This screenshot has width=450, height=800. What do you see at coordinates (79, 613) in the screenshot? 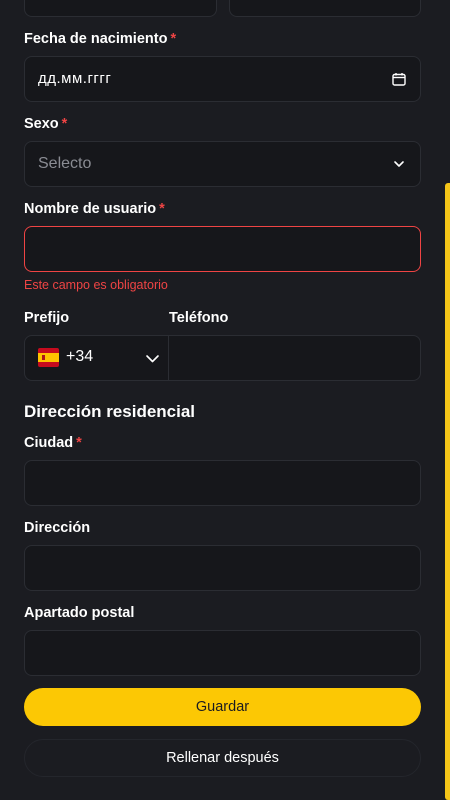
I see `postal-label: Apartado postal` at bounding box center [79, 613].